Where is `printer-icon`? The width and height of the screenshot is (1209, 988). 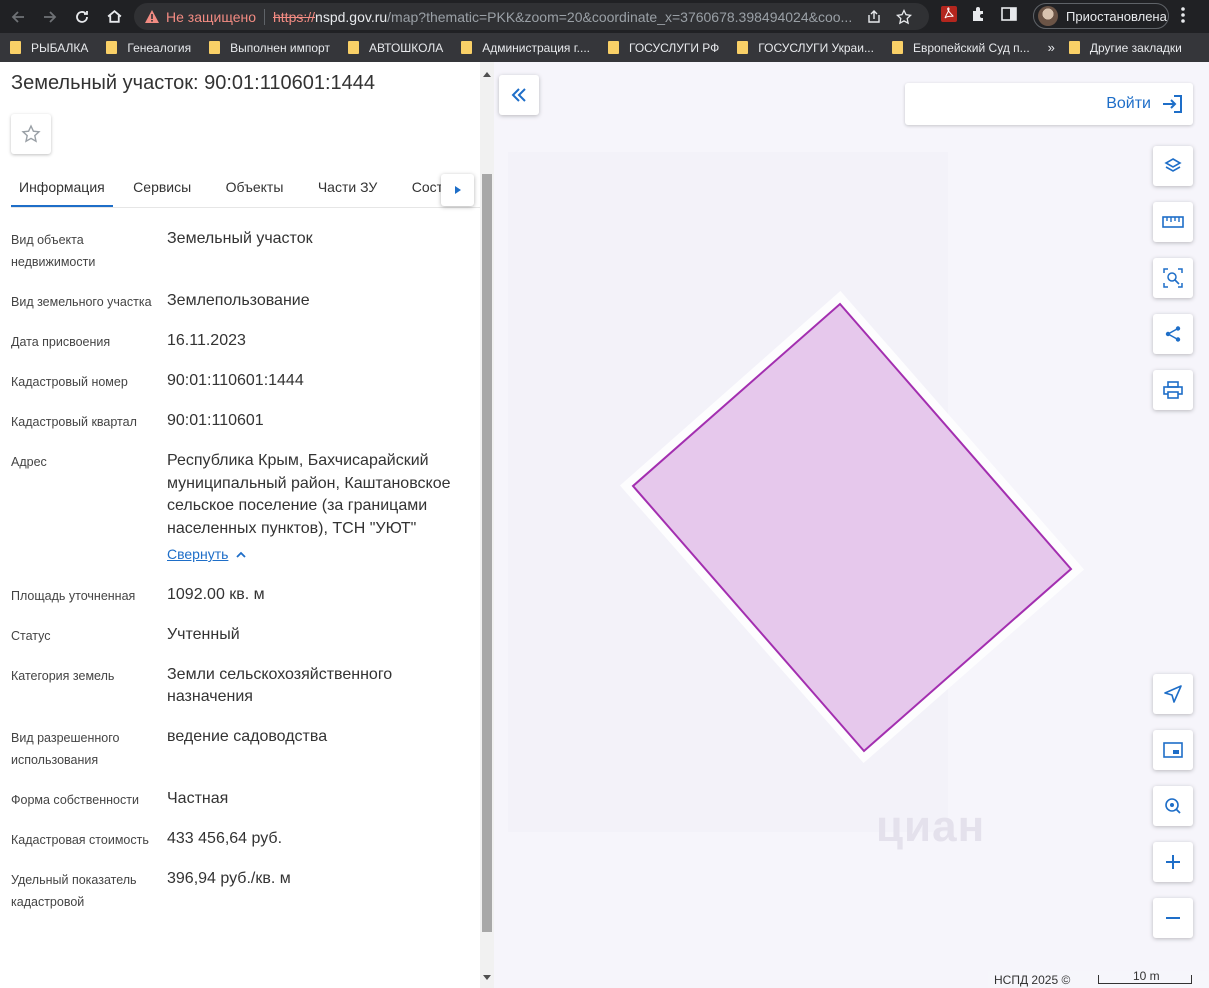
printer-icon is located at coordinates (1173, 390).